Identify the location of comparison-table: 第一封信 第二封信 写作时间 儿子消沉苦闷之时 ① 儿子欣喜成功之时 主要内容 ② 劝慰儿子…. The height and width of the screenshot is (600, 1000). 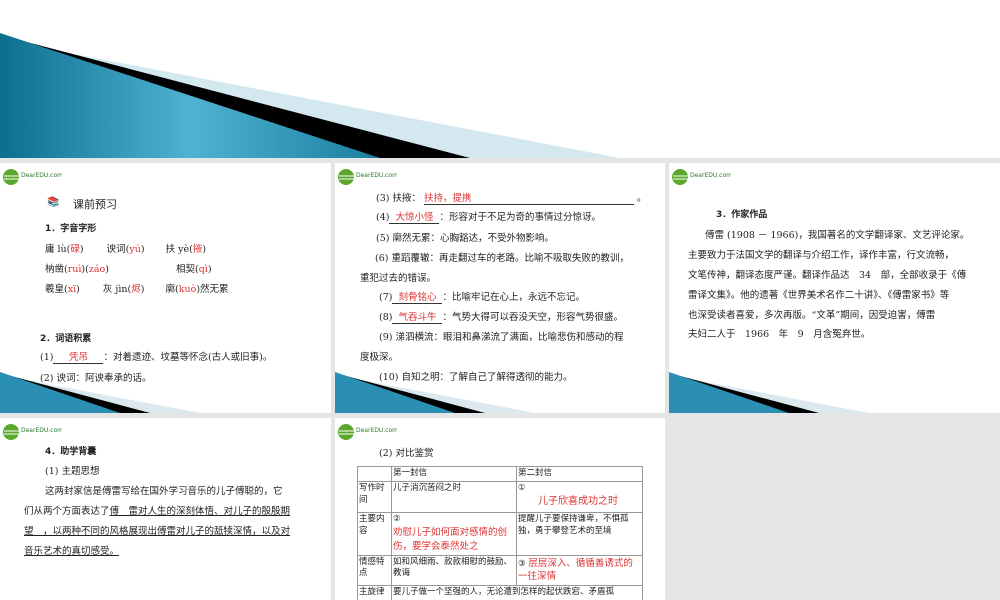
(500, 533).